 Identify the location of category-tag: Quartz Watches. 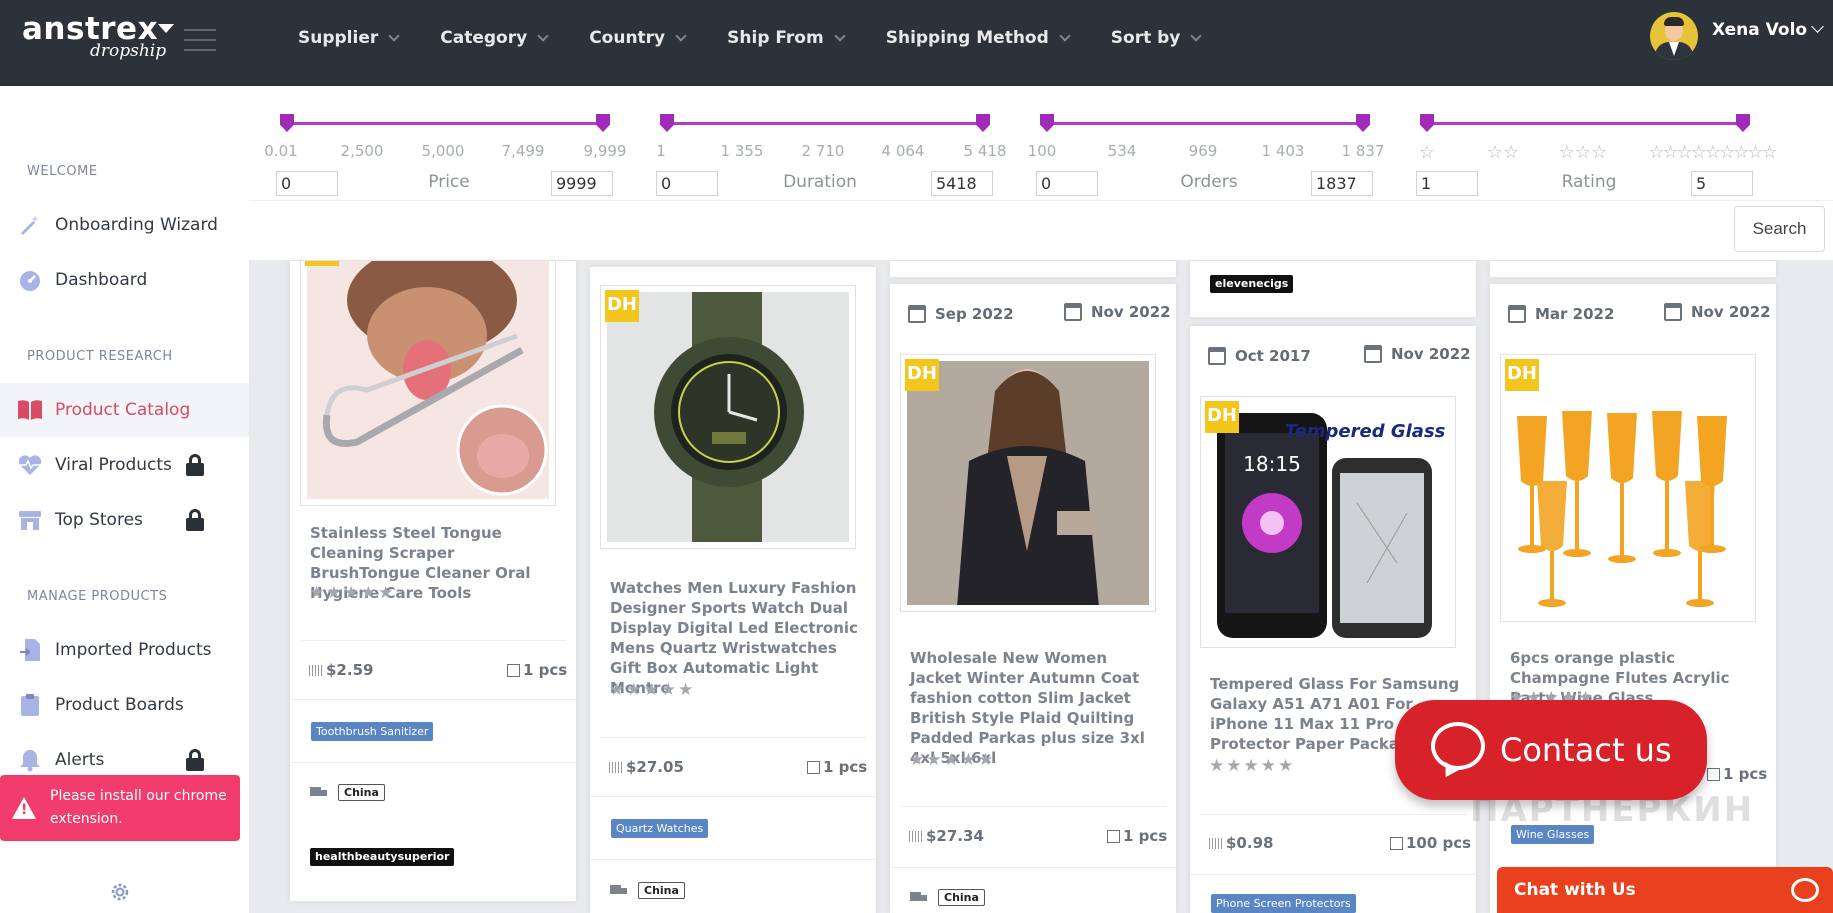
(660, 828).